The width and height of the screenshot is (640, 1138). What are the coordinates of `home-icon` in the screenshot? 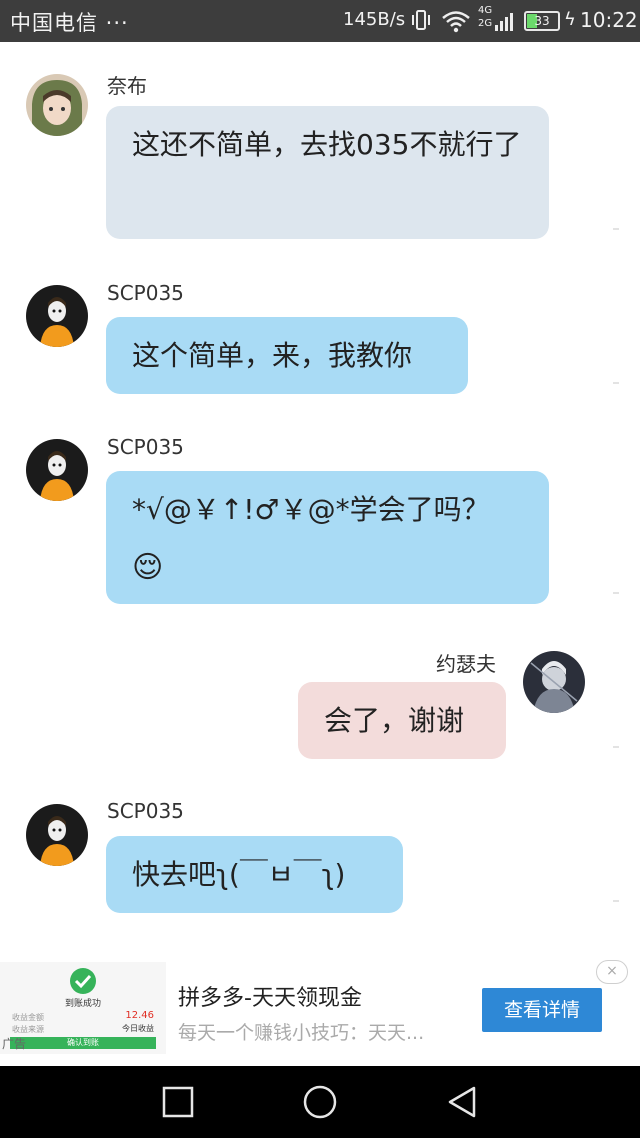 It's located at (320, 1102).